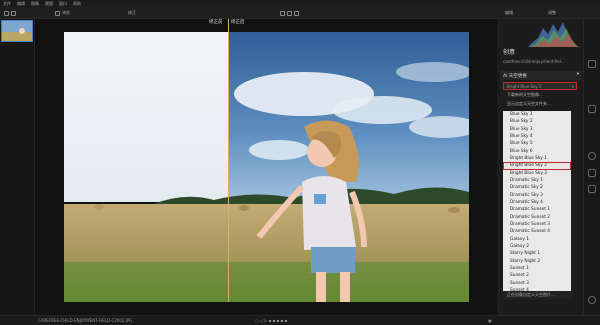 The height and width of the screenshot is (325, 600). I want to click on list-item: Bright Blue Sky 3, so click(537, 173).